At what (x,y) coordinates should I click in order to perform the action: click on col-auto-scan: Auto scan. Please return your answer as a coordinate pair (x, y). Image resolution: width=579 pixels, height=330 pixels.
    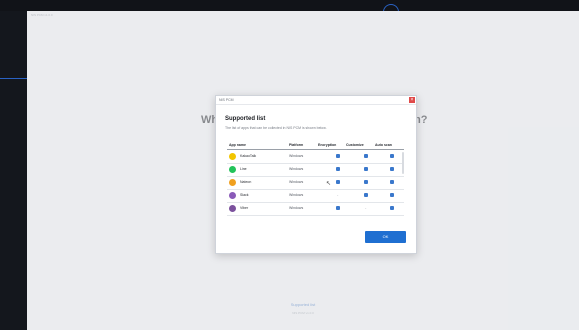
    Looking at the image, I should click on (383, 145).